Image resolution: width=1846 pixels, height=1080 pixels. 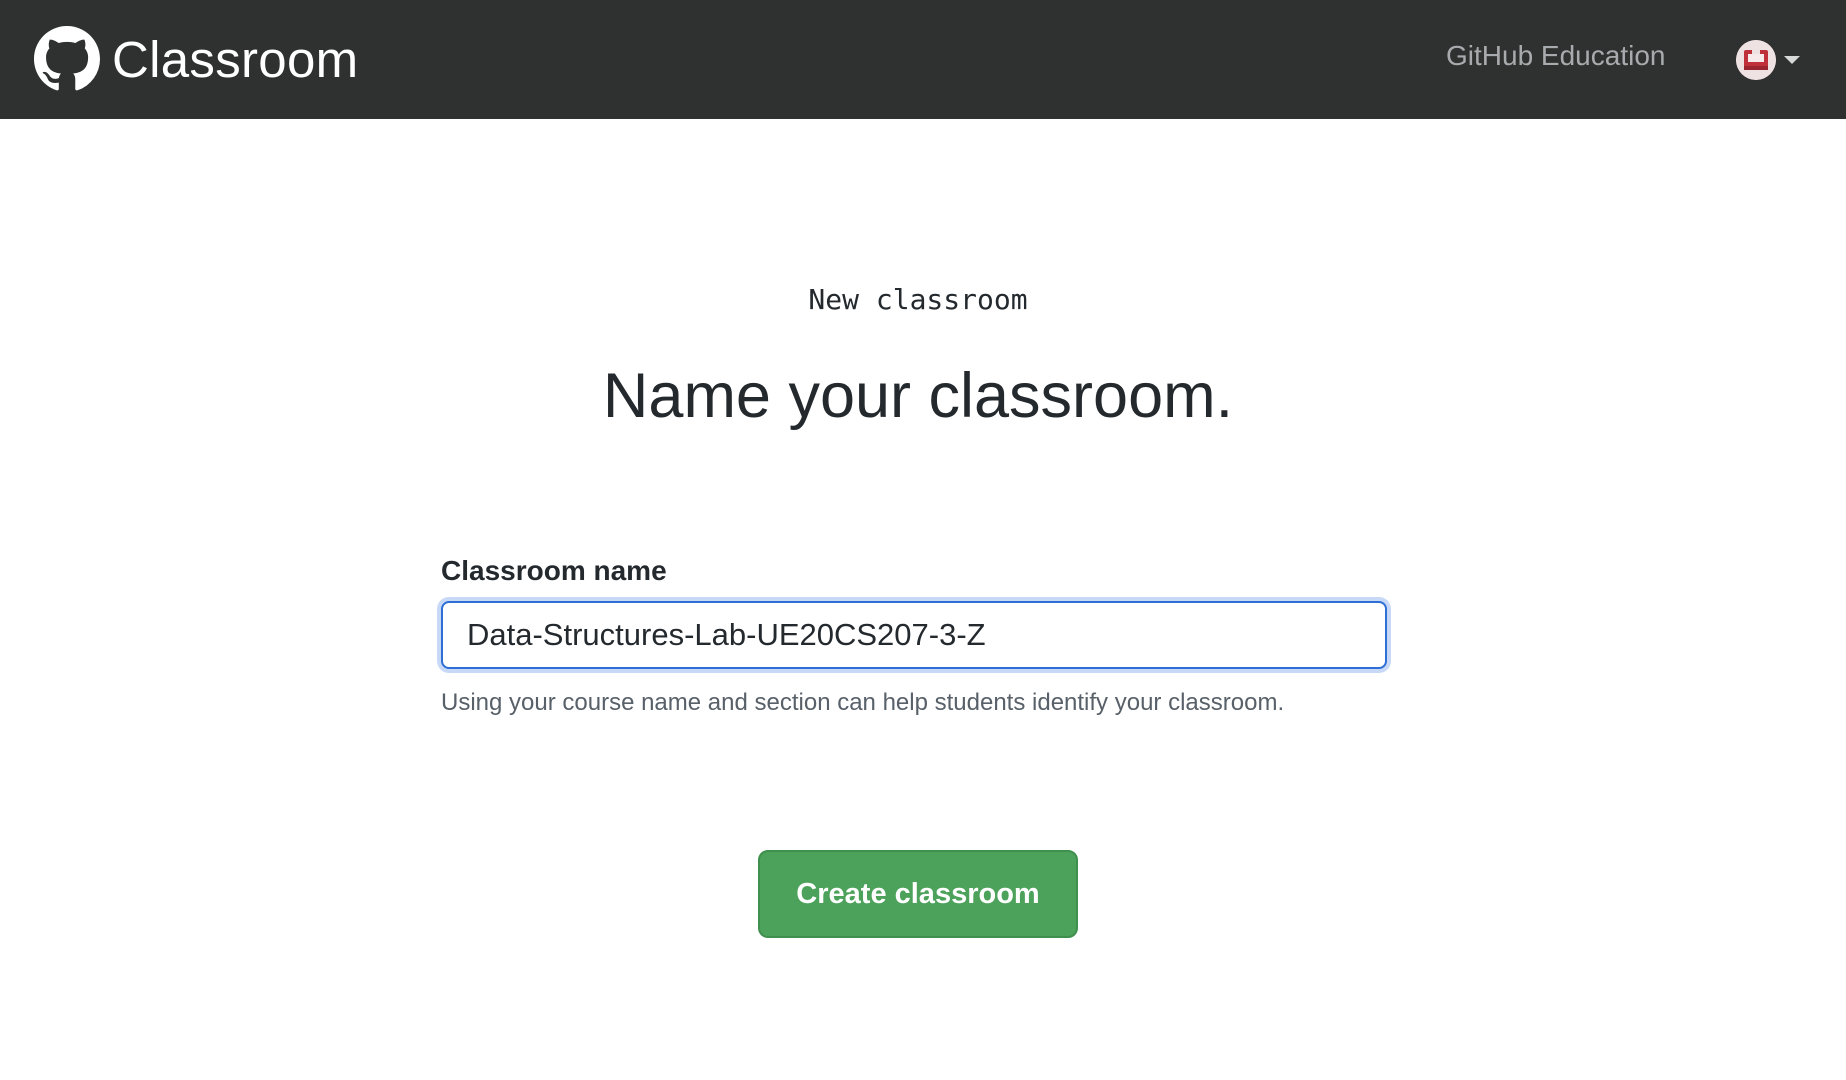 What do you see at coordinates (1792, 60) in the screenshot?
I see `caret-down-icon` at bounding box center [1792, 60].